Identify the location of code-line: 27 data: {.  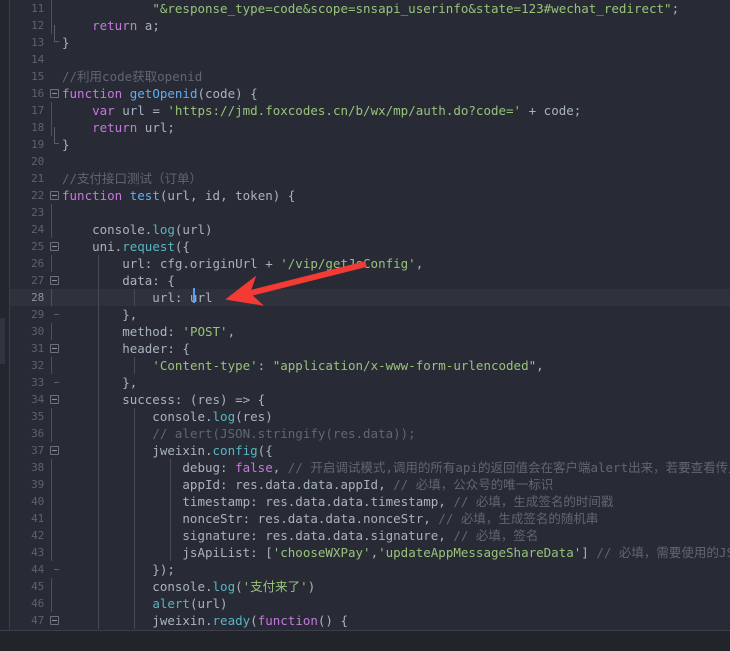
(370, 280).